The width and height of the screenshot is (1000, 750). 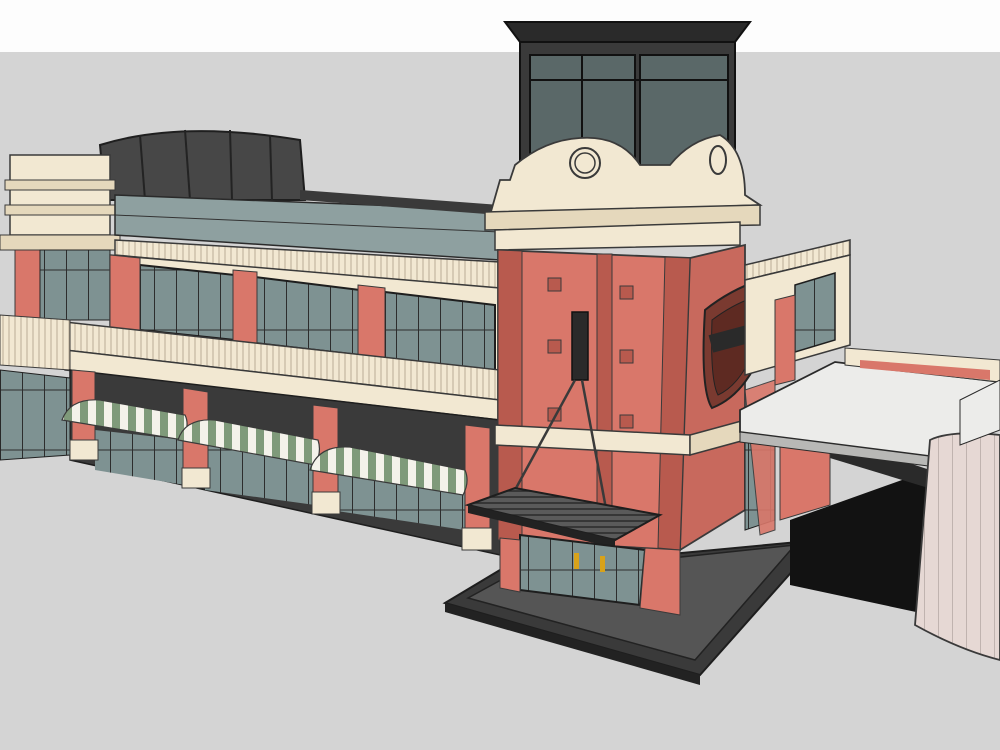 What do you see at coordinates (576, 561) in the screenshot?
I see `door-handle-left` at bounding box center [576, 561].